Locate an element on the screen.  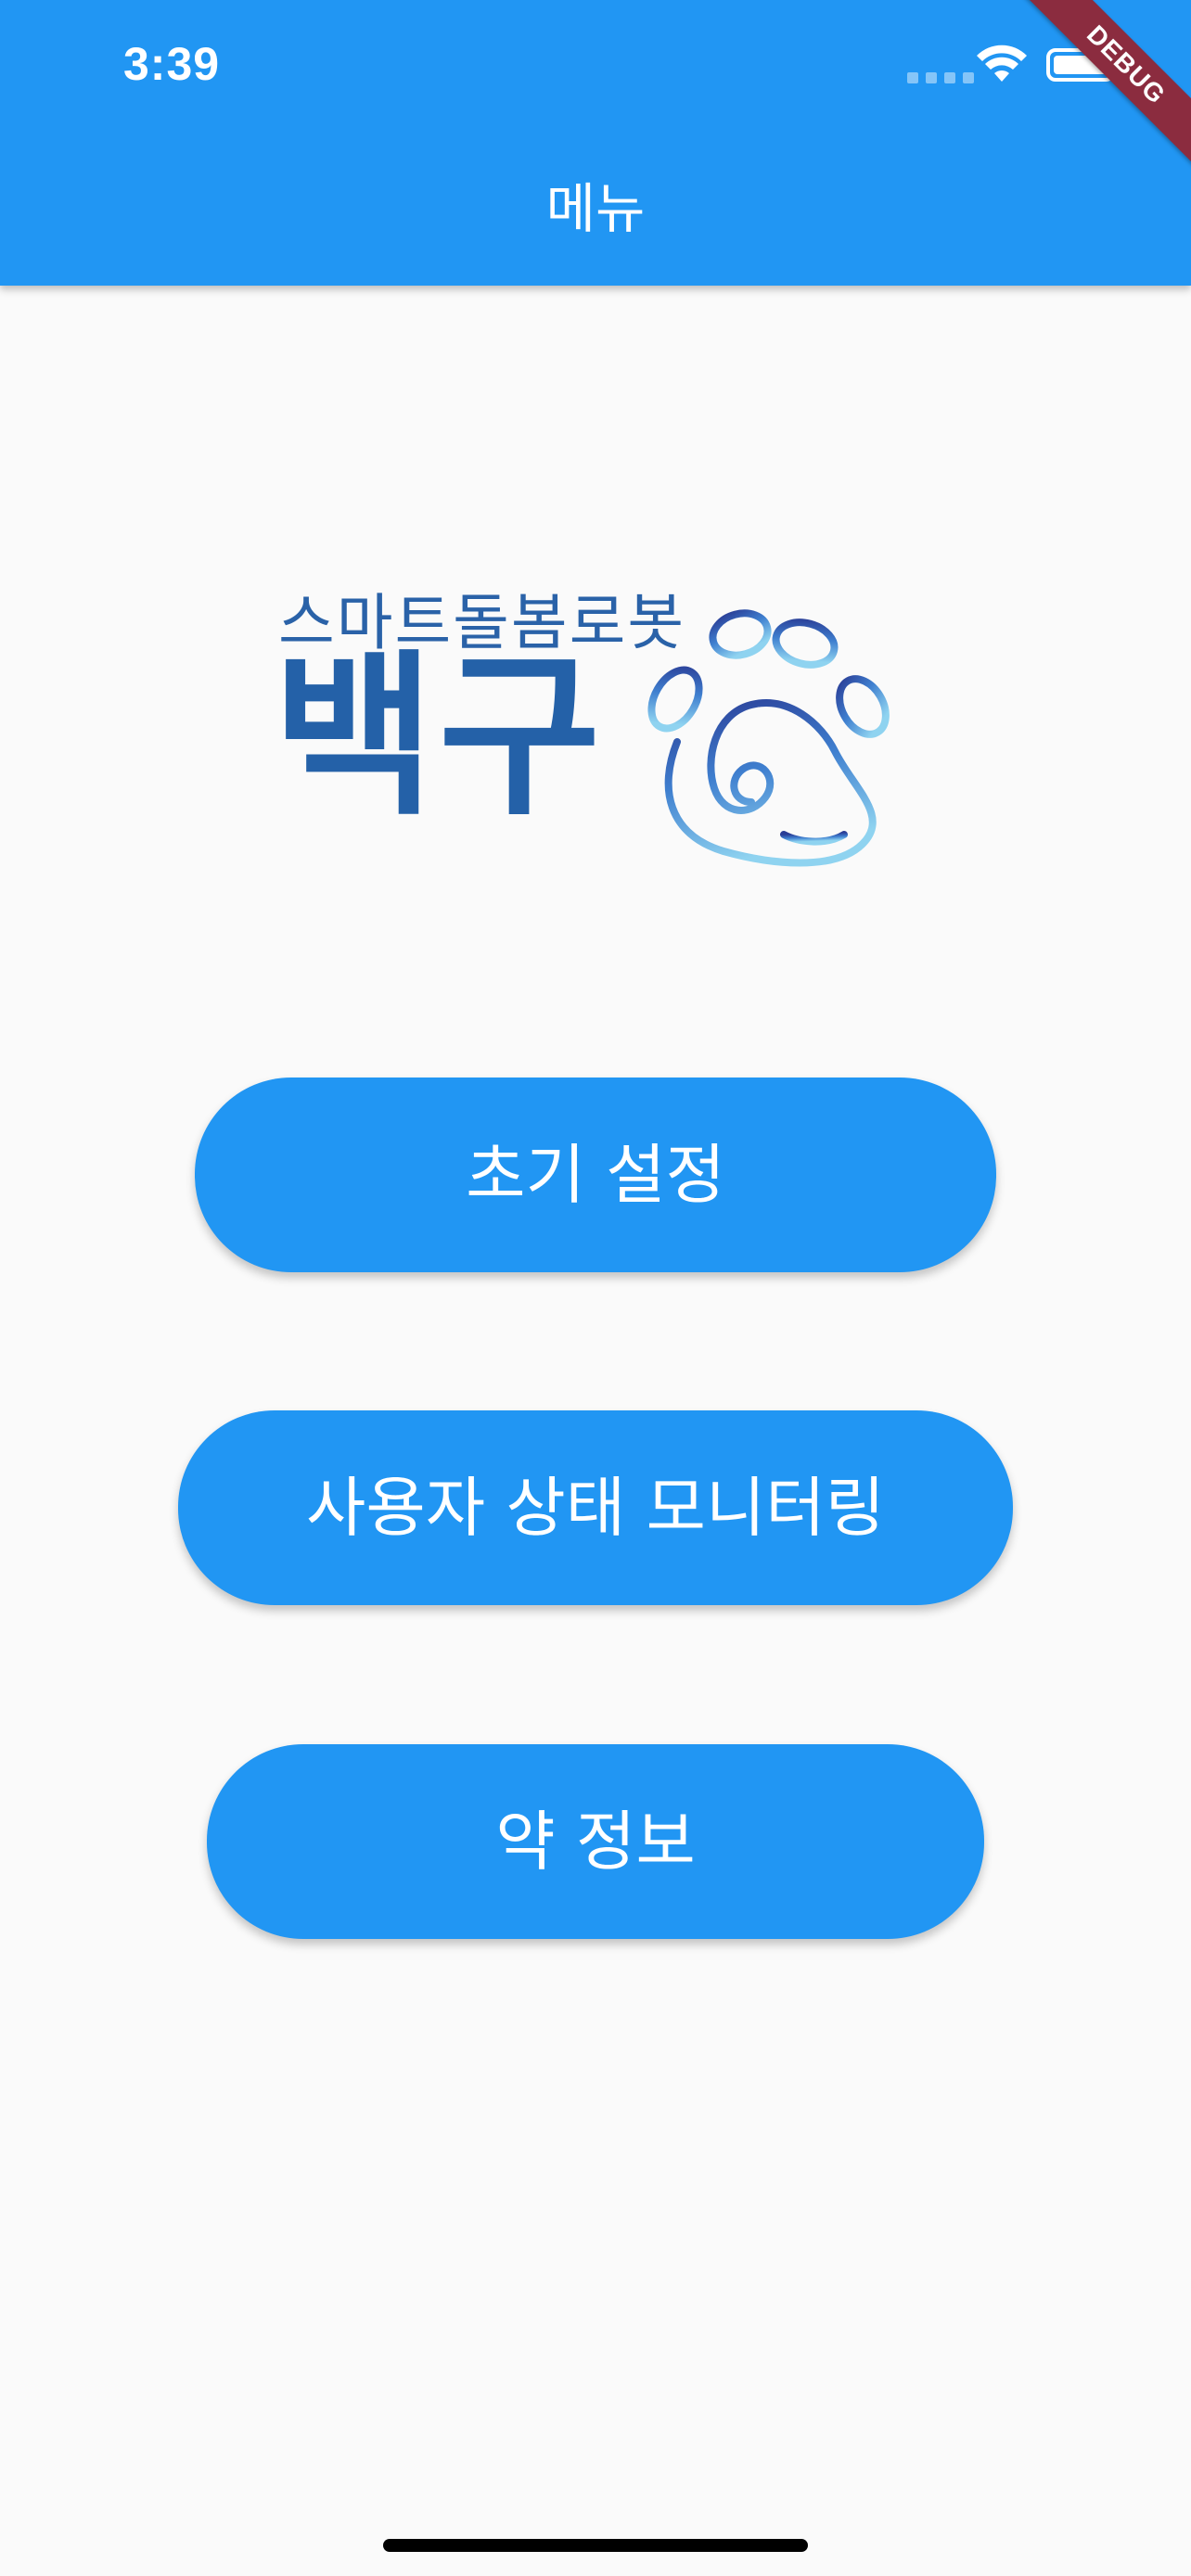
app-logo: 스마트돌봄로봇 백구 is located at coordinates (603, 723).